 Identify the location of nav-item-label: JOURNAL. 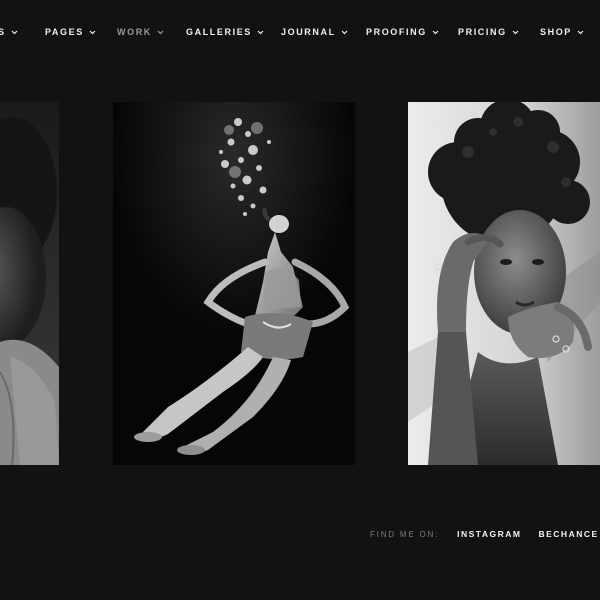
(308, 32).